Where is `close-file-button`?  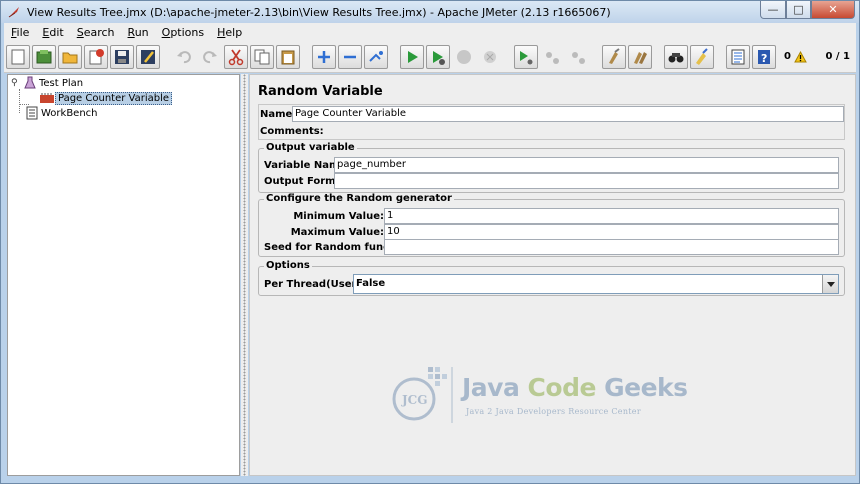 close-file-button is located at coordinates (96, 56).